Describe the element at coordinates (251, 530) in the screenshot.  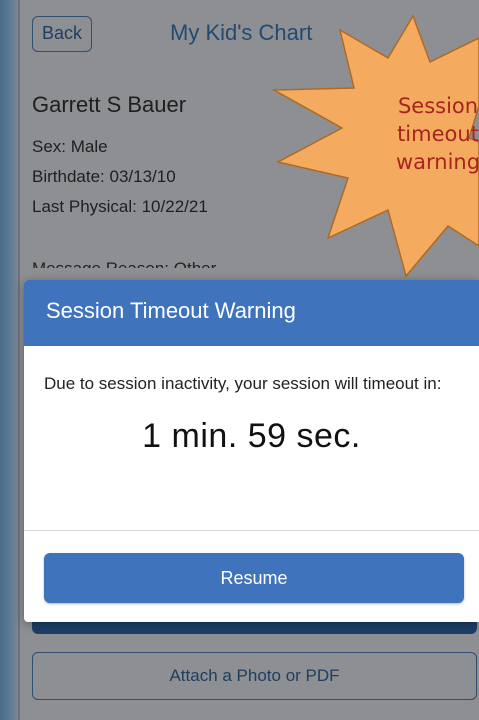
I see `dialog-divider` at that location.